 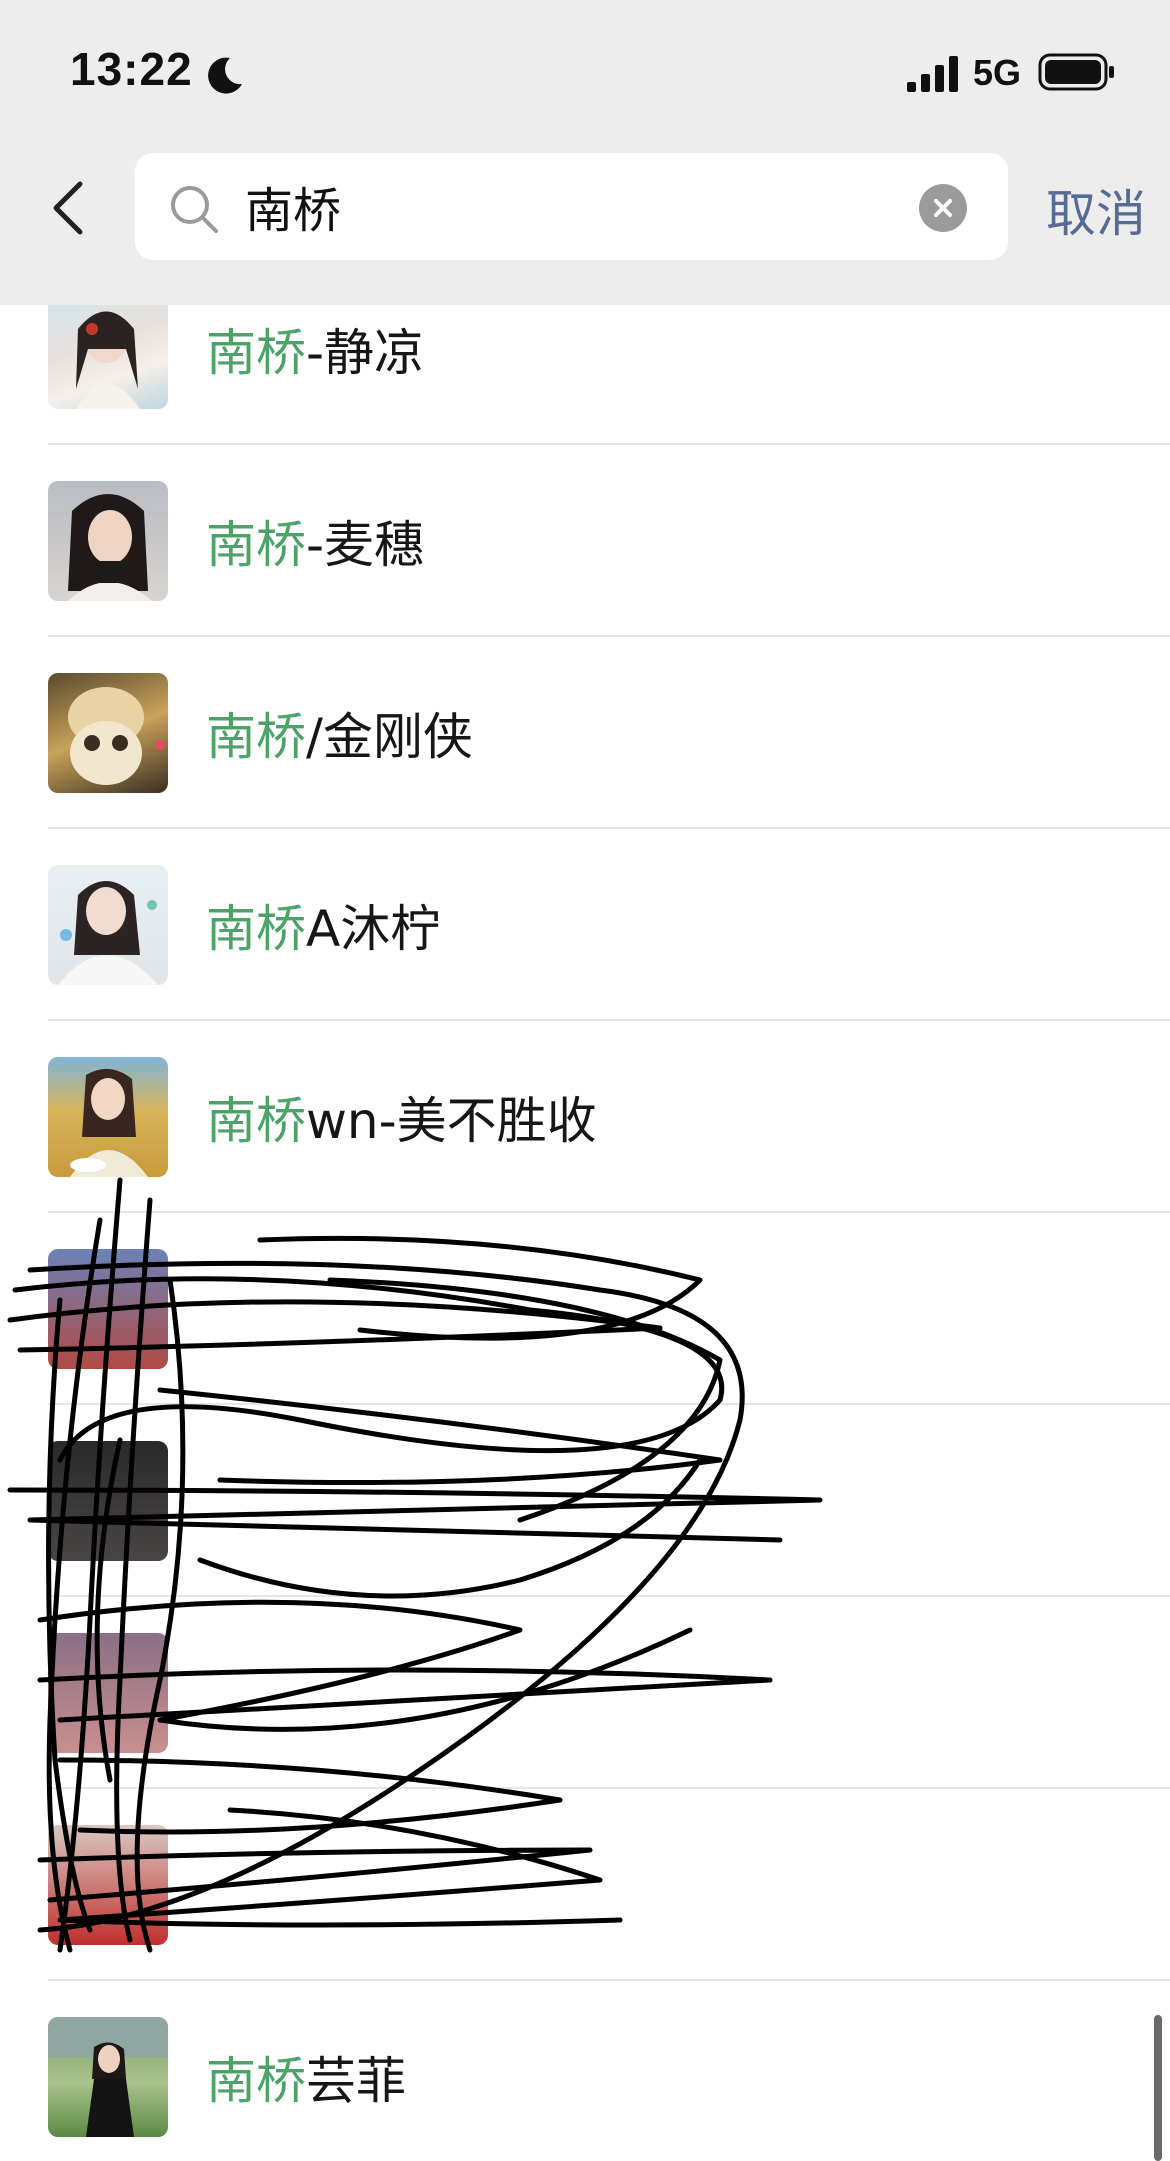 What do you see at coordinates (131, 69) in the screenshot?
I see `status-time: 13:22` at bounding box center [131, 69].